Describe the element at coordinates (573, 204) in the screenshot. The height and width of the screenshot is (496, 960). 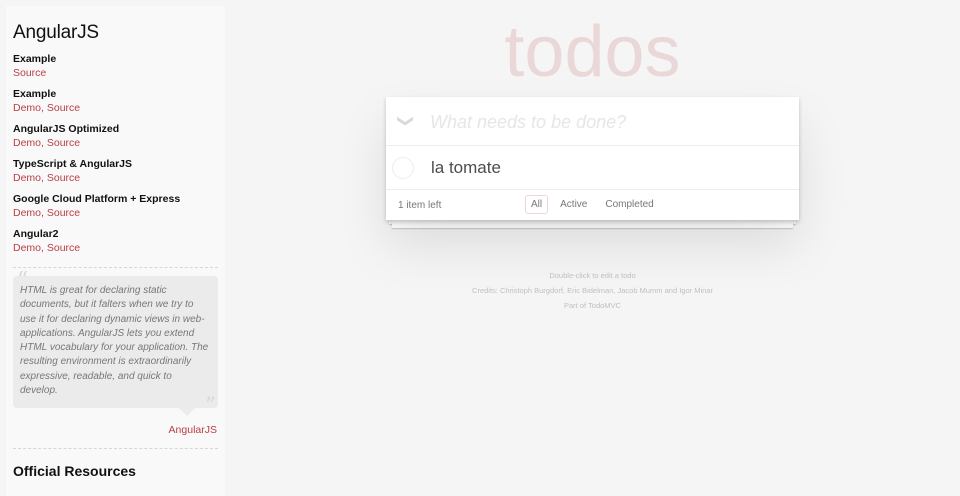
I see `filter-active: Active` at that location.